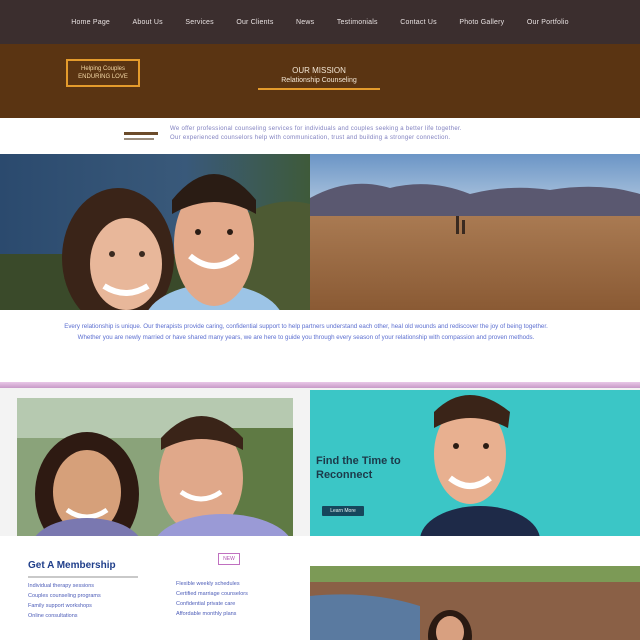 This screenshot has height=640, width=640. I want to click on promo-panel: Find the Time to Reconnect Learn More, so click(475, 463).